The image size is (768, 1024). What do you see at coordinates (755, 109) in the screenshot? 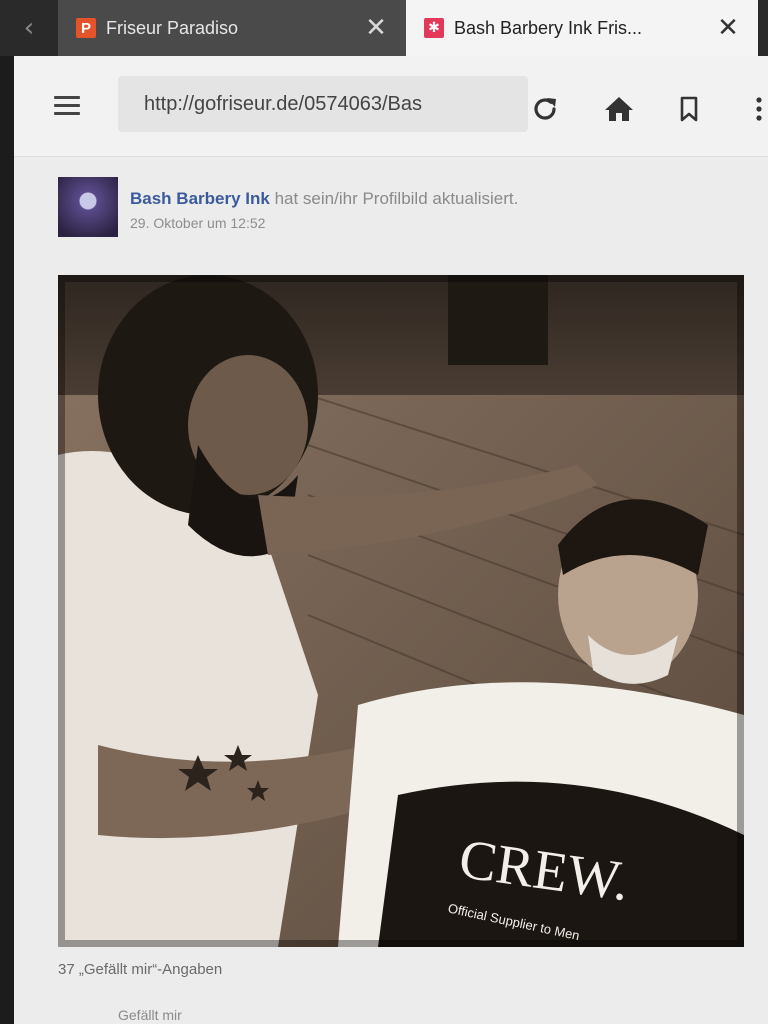
I see `more-icon` at bounding box center [755, 109].